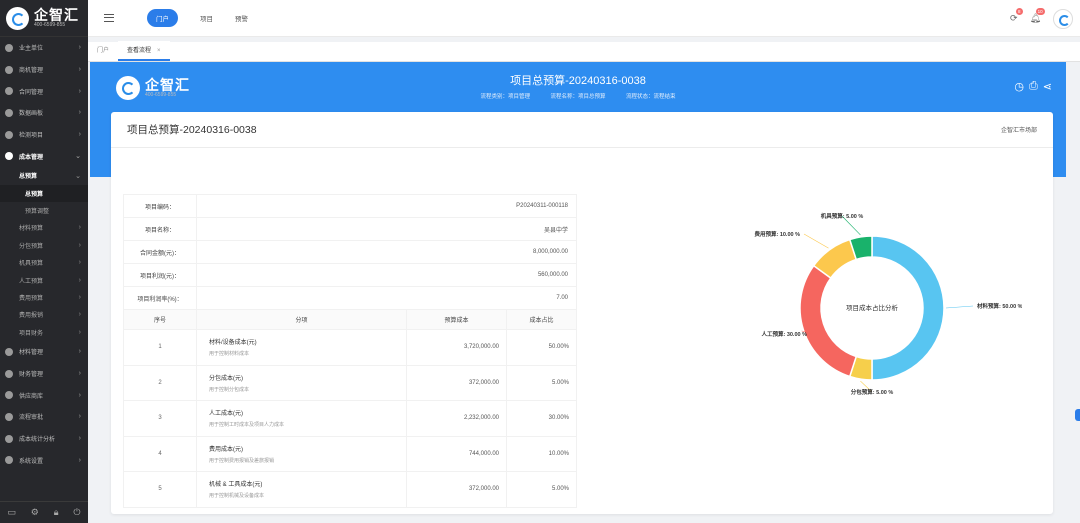 This screenshot has height=523, width=1080. Describe the element at coordinates (247, 425) in the screenshot. I see `category-desc: 用于控制工时成本及项目人力成本` at that location.